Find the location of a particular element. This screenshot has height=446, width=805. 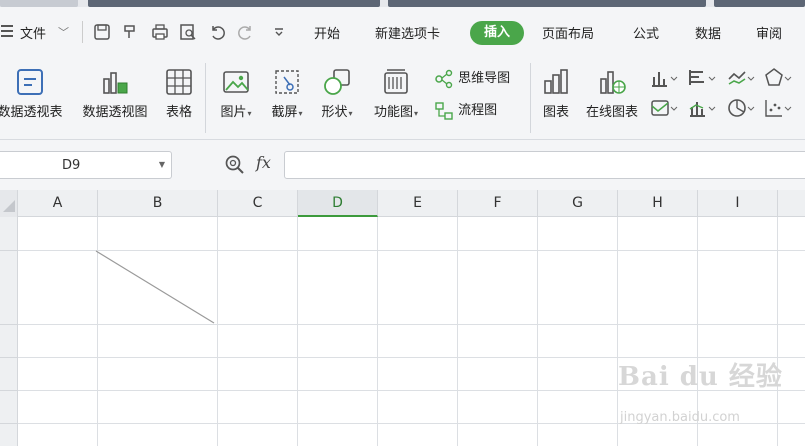

corner-triangle-icon is located at coordinates (9, 206).